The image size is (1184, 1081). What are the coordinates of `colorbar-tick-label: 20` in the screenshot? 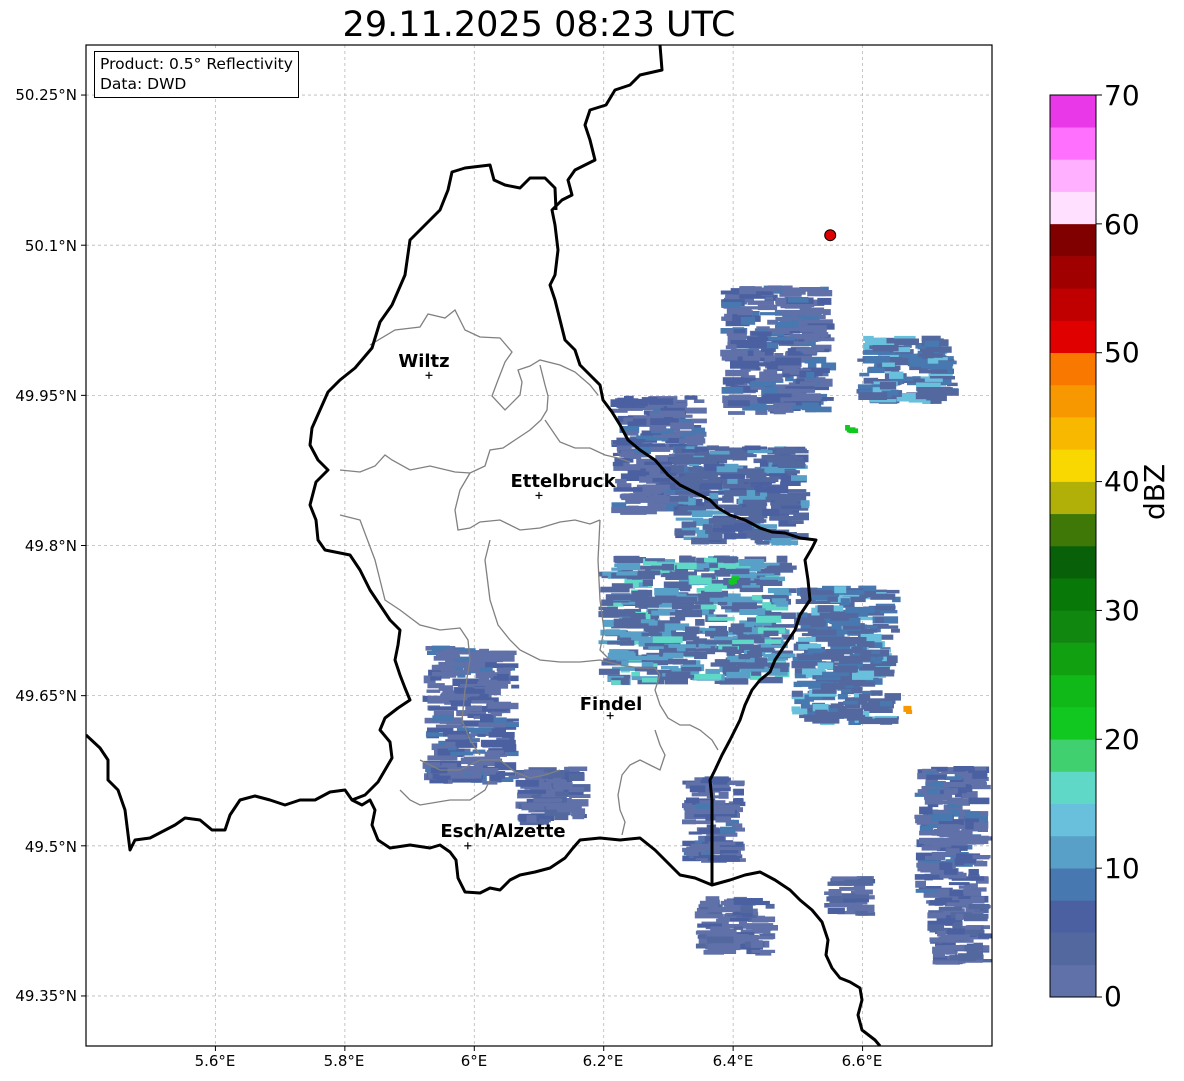 It's located at (1122, 739).